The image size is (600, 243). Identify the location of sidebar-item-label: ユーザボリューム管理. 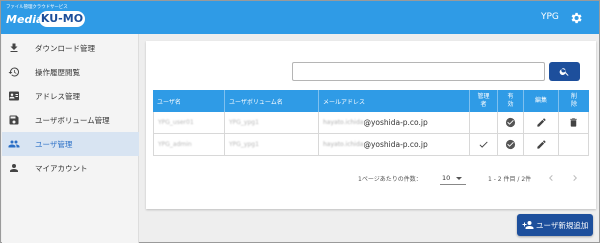
(72, 120).